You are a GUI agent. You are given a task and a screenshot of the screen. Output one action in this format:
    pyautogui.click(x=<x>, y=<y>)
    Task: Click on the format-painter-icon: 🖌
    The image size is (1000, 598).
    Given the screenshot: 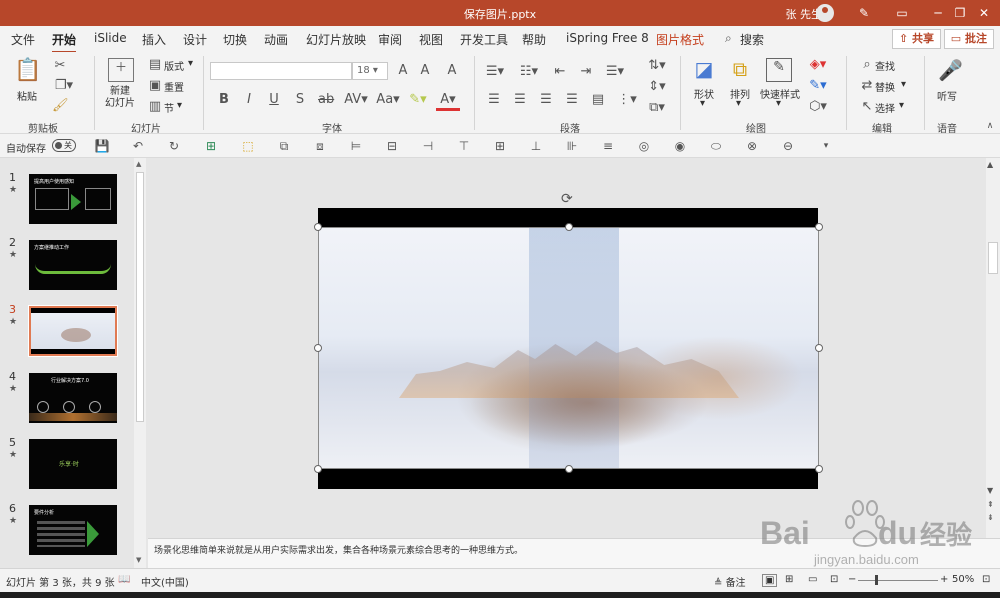 What is the action you would take?
    pyautogui.click(x=60, y=106)
    